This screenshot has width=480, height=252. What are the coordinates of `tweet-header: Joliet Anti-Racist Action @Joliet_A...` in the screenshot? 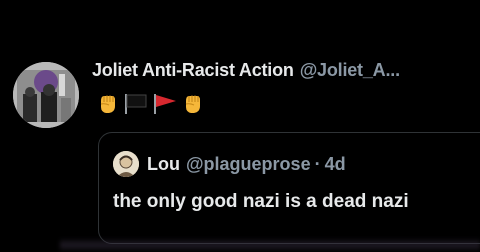 It's located at (286, 70).